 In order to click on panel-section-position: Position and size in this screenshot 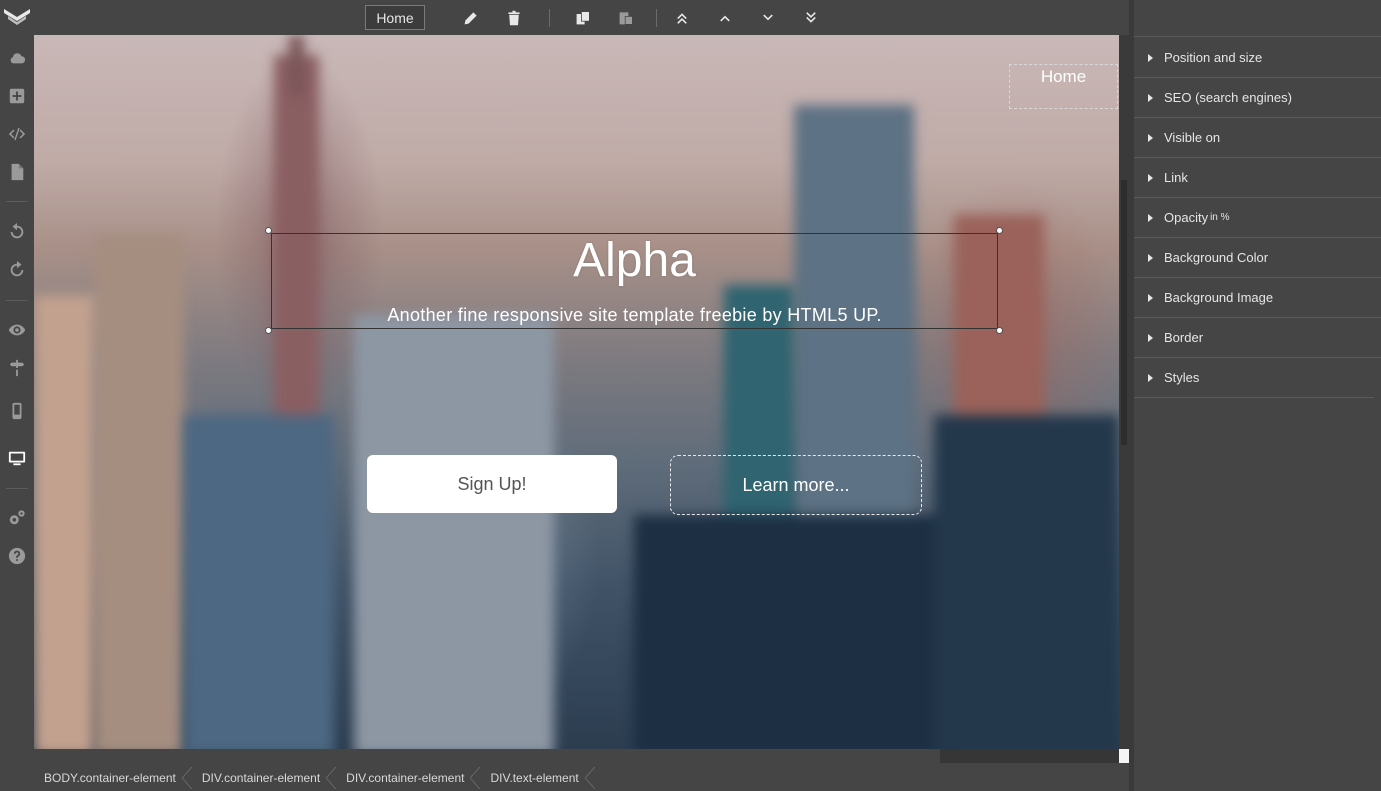, I will do `click(1257, 58)`.